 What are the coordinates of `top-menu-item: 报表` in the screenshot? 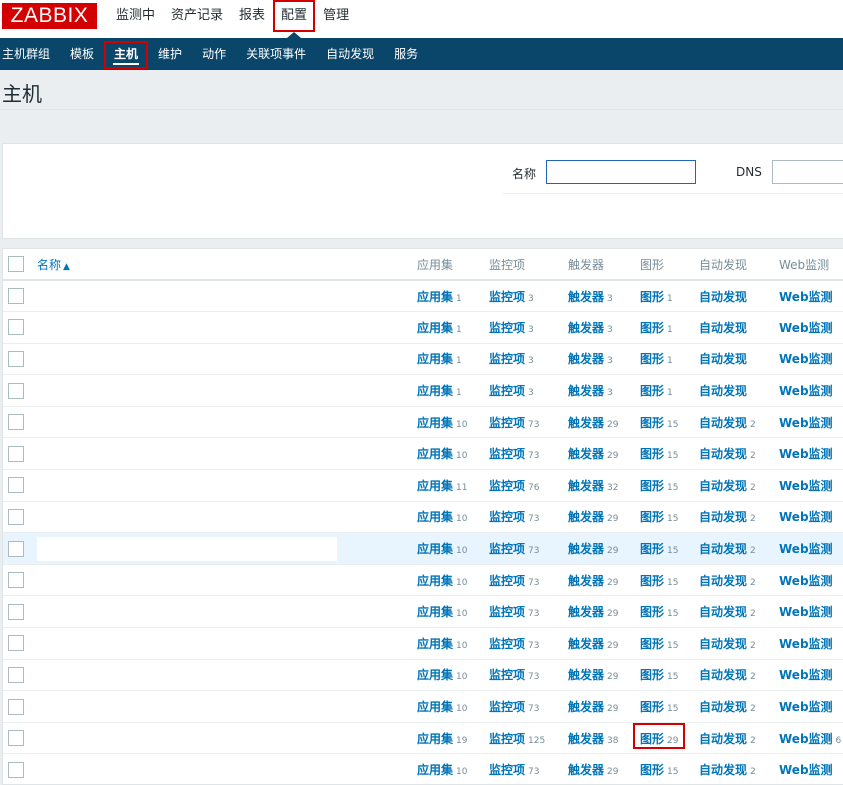 It's located at (252, 16).